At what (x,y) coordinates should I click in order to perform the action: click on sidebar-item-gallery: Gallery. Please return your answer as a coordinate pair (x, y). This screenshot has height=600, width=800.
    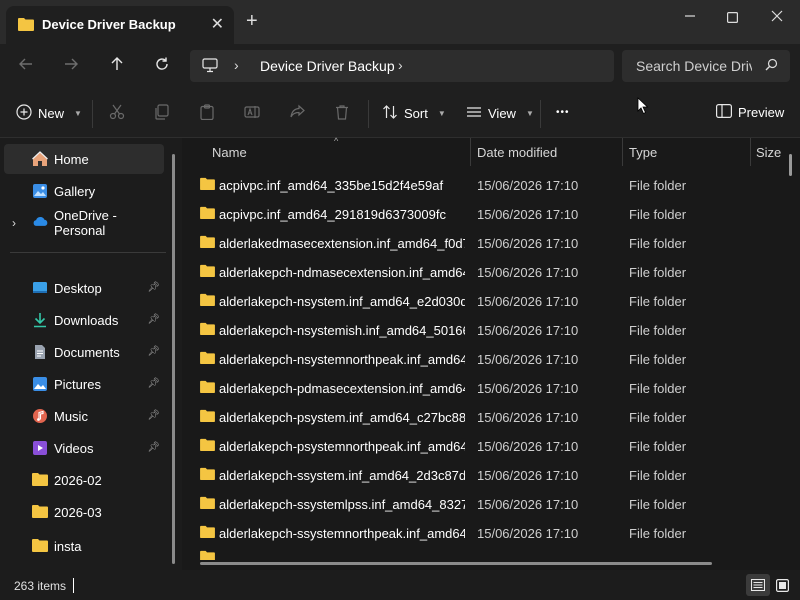
    Looking at the image, I should click on (84, 191).